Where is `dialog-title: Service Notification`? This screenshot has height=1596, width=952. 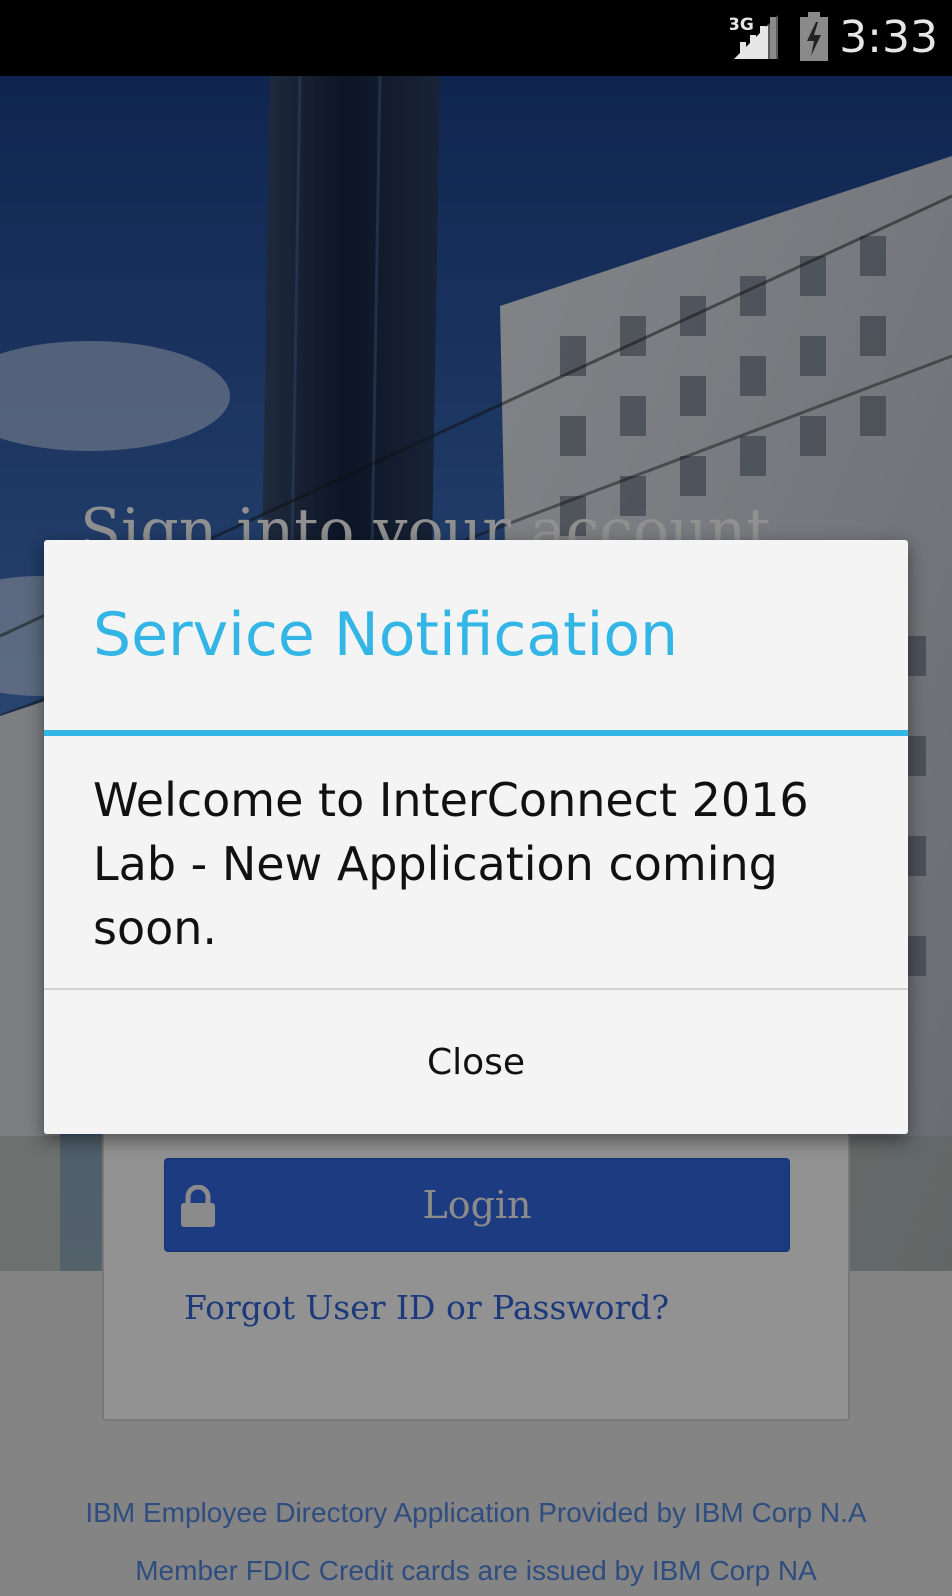
dialog-title: Service Notification is located at coordinates (386, 635).